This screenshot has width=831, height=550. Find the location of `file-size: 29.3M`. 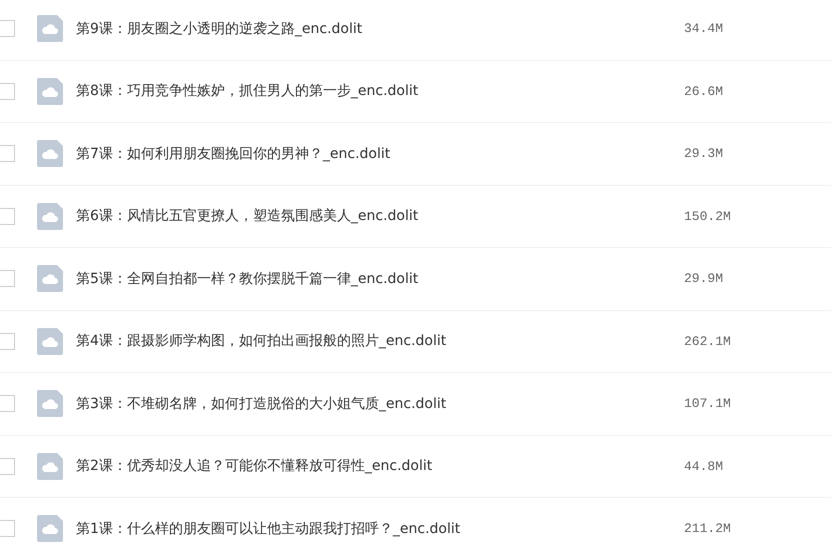

file-size: 29.3M is located at coordinates (704, 154).